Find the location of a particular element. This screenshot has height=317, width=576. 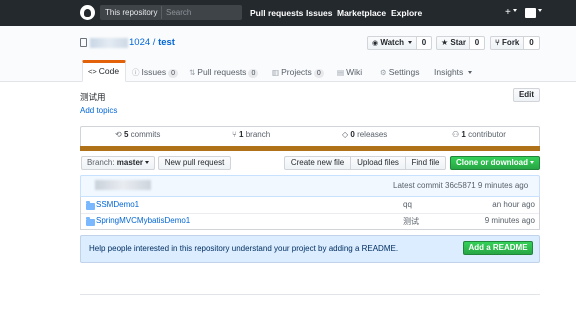

blurred-owner-name is located at coordinates (109, 43).